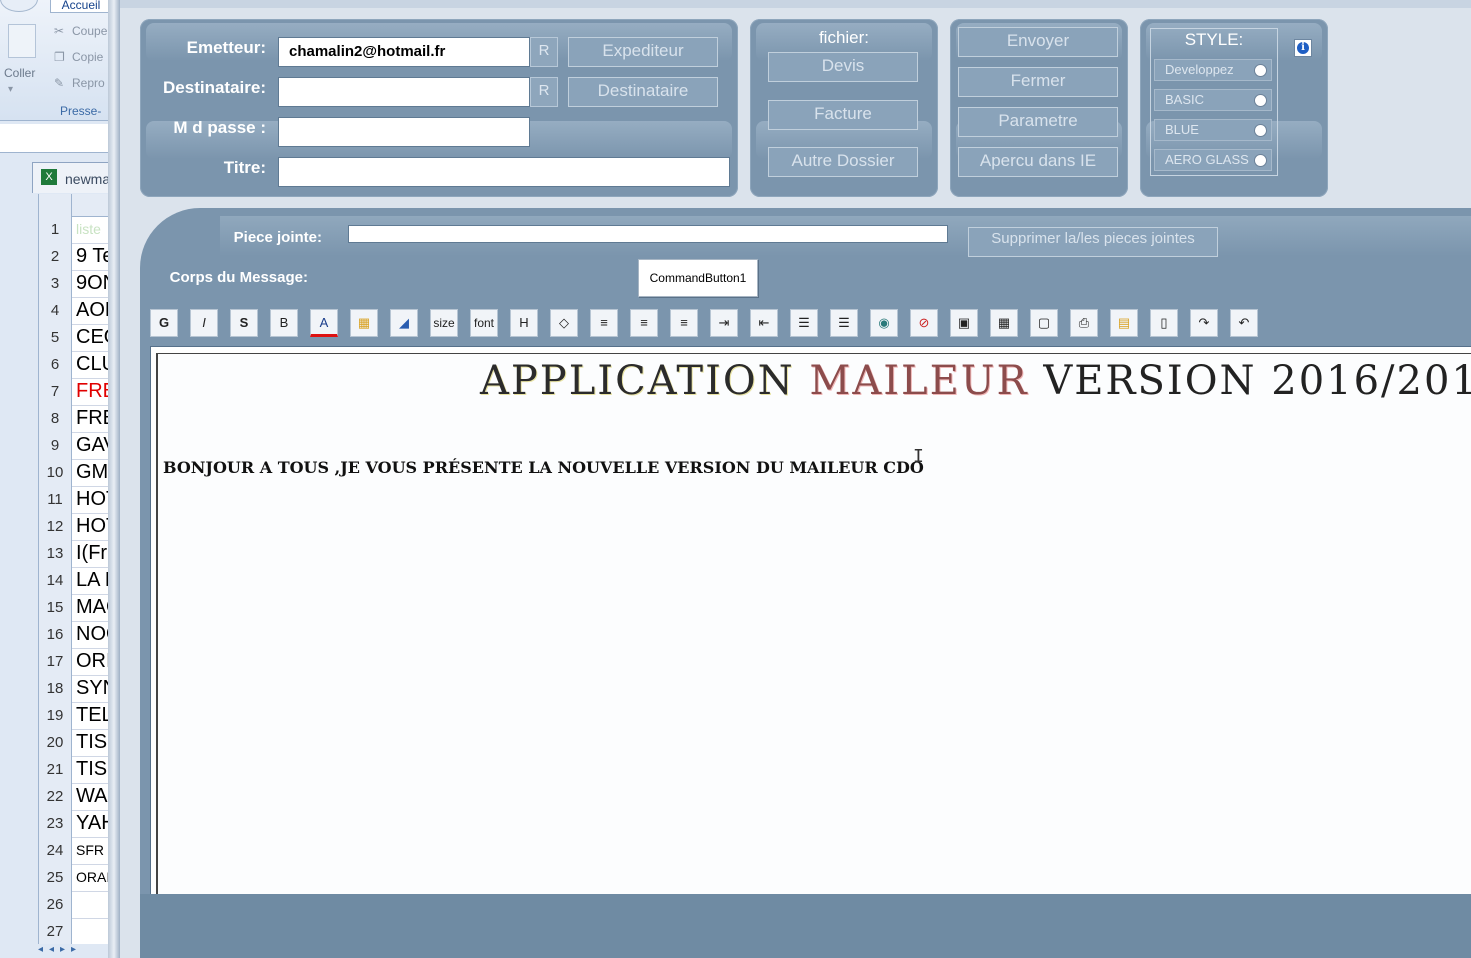 The width and height of the screenshot is (1471, 958). Describe the element at coordinates (843, 162) in the screenshot. I see `autre-dossier-button: Autre Dossier` at that location.